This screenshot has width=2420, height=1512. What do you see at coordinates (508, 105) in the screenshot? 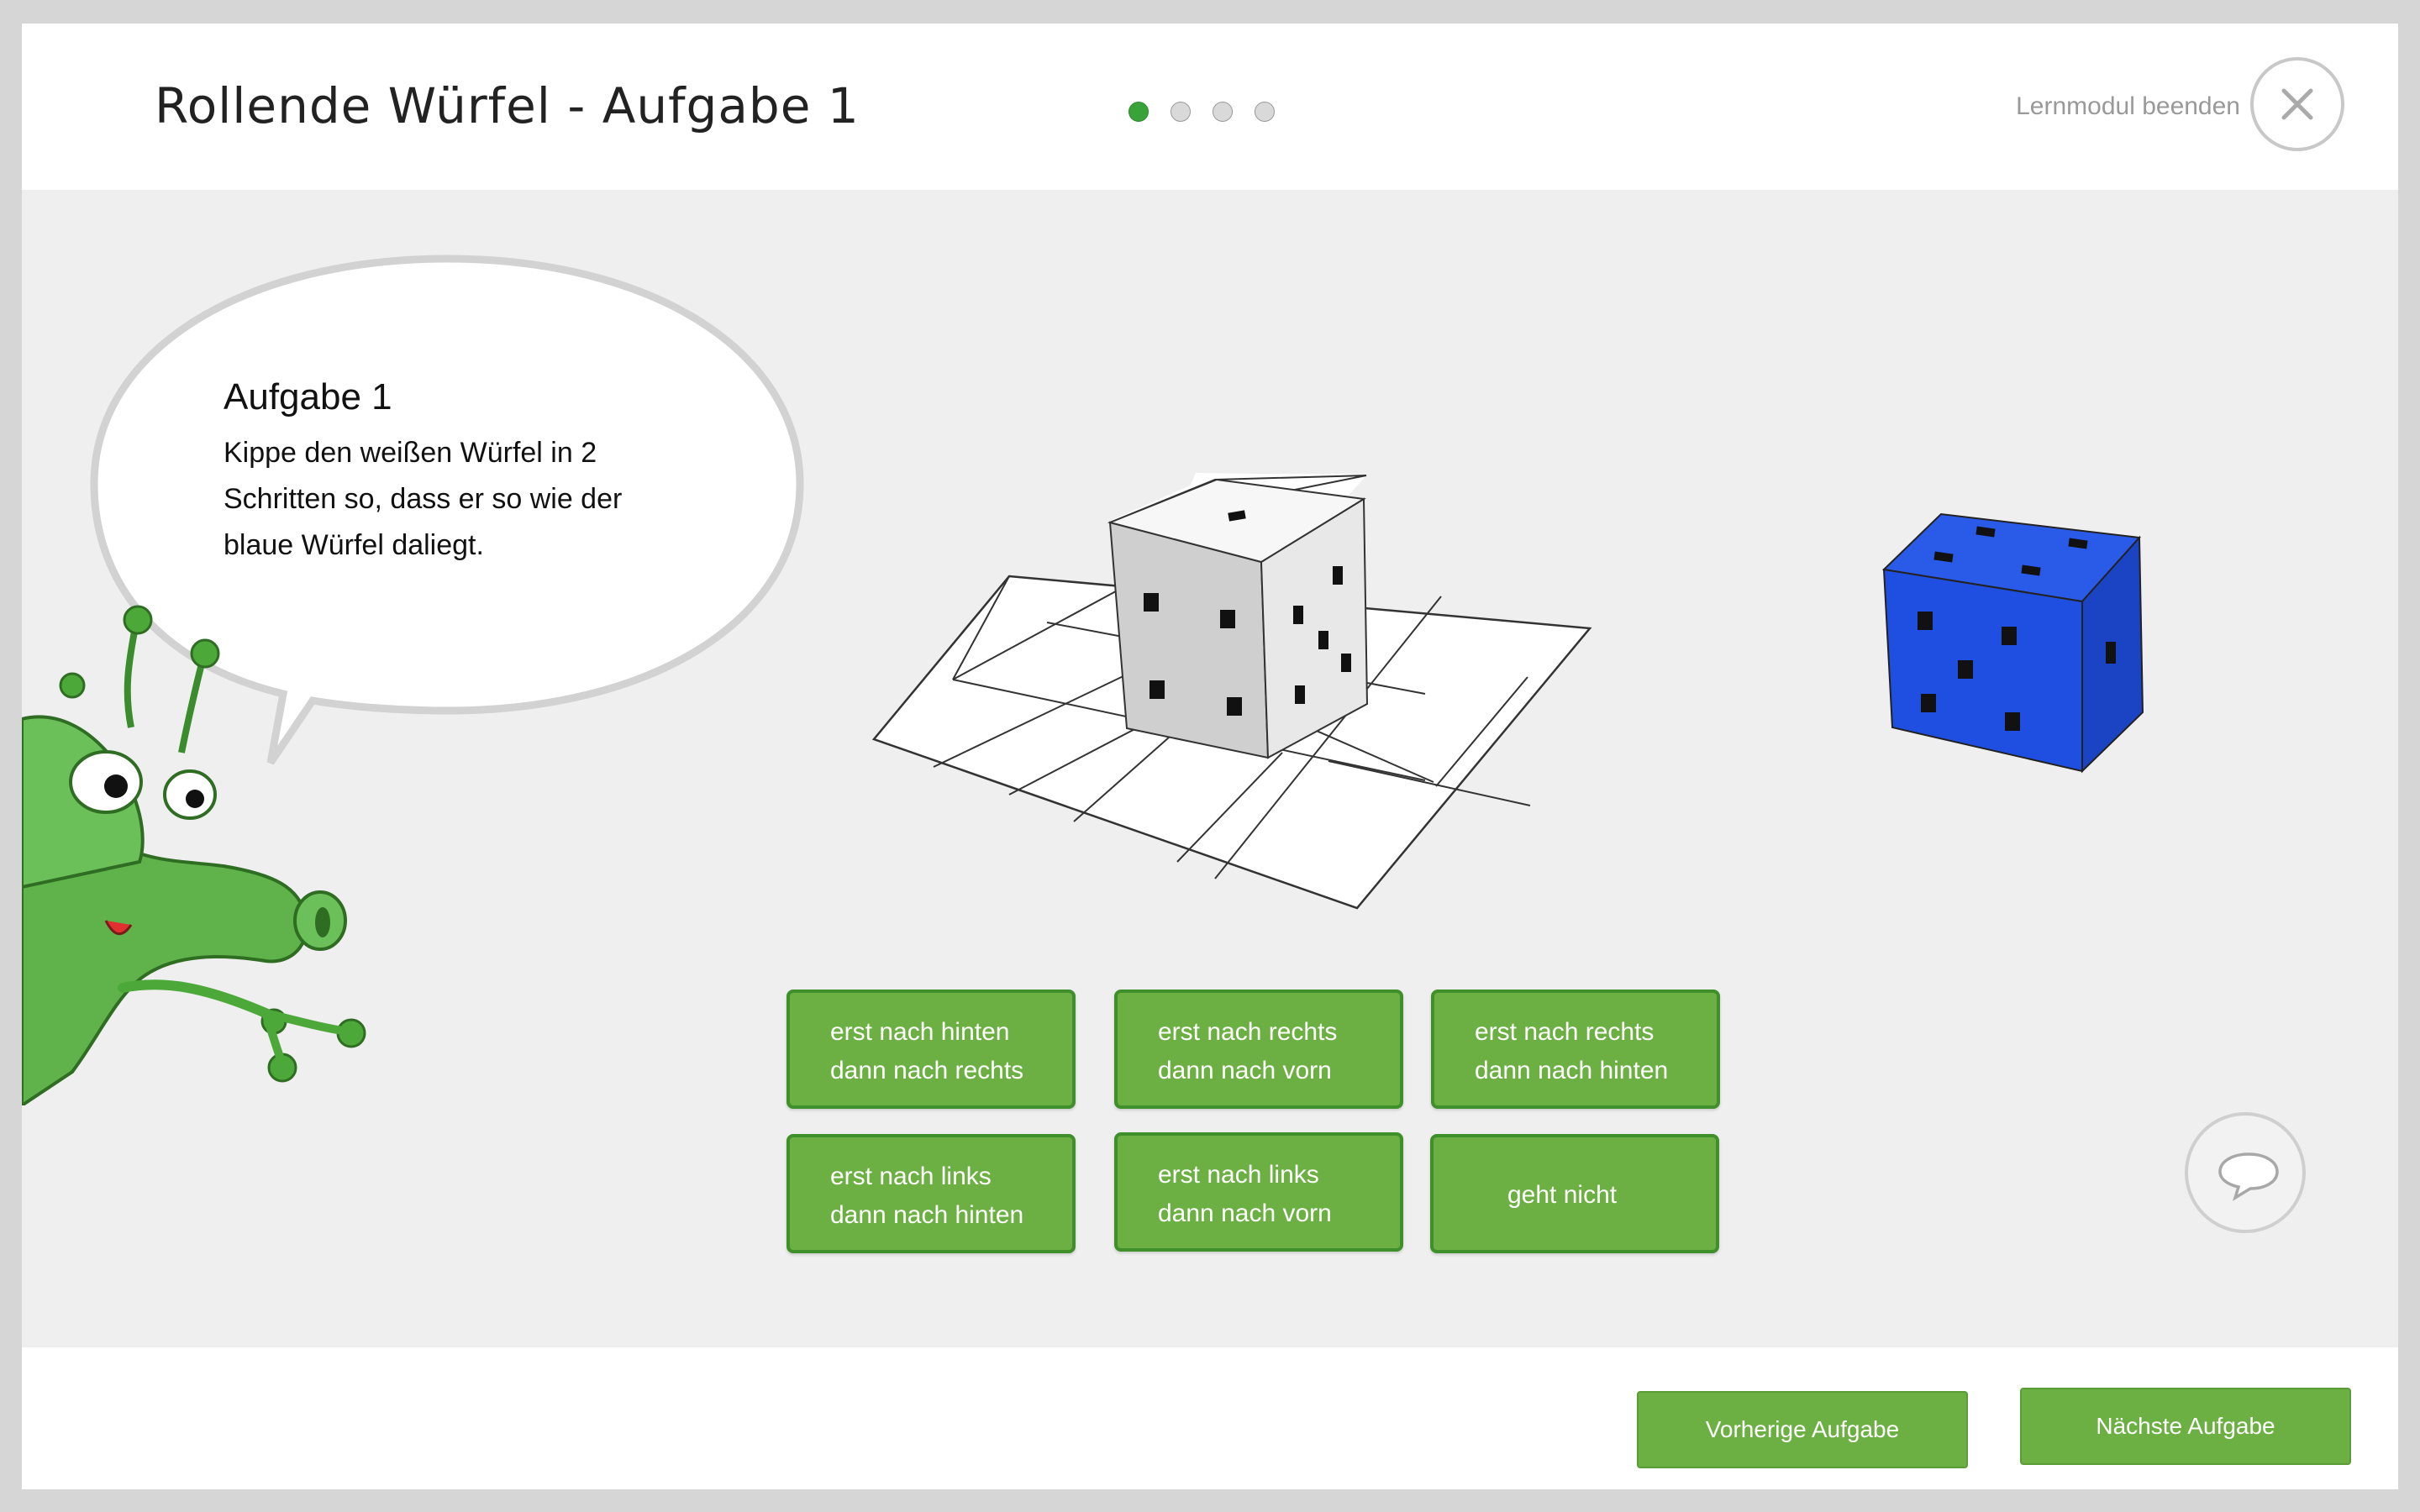
I see `page-title: Rollende Würfel - Aufgabe 1` at bounding box center [508, 105].